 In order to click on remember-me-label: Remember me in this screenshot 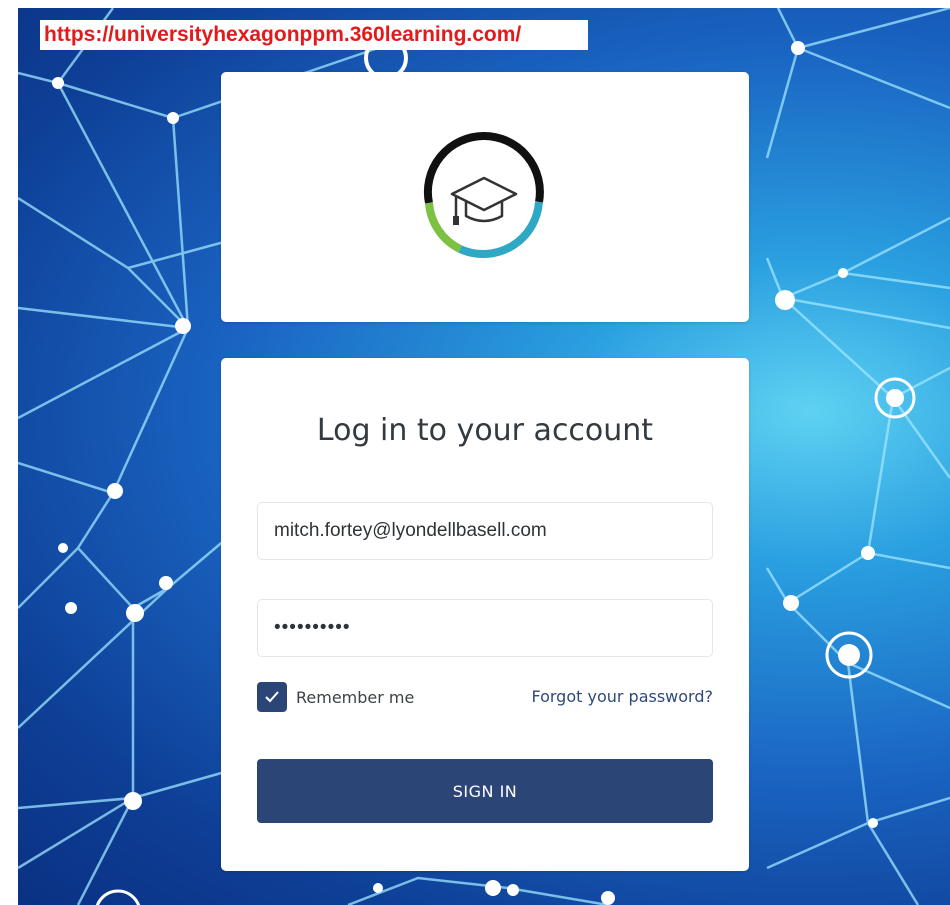, I will do `click(355, 697)`.